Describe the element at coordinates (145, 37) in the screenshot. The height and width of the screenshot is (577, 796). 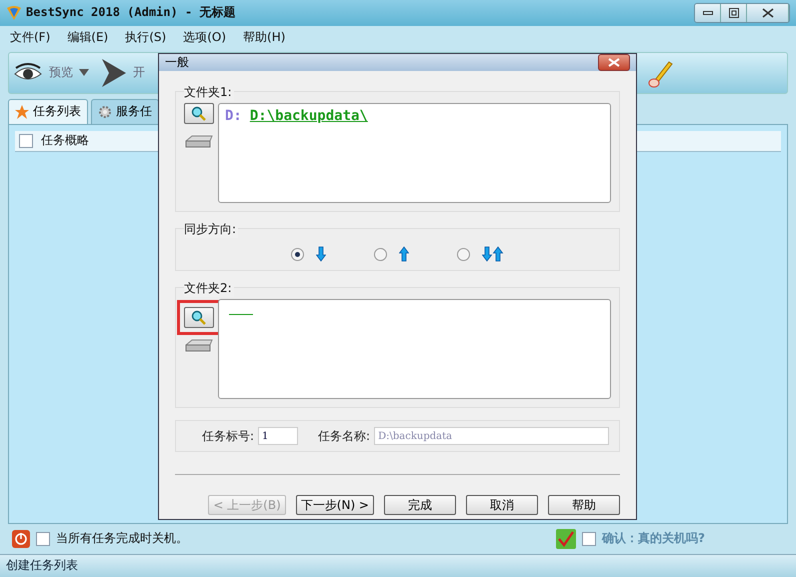
I see `menu-item: 执行(S)` at that location.